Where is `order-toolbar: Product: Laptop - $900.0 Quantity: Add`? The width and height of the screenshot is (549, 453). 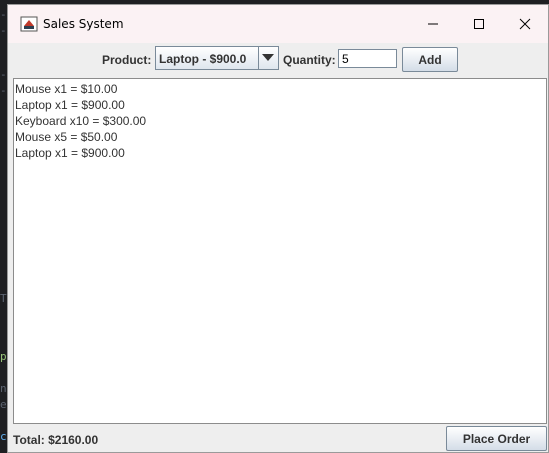
order-toolbar: Product: Laptop - $900.0 Quantity: Add is located at coordinates (278, 59).